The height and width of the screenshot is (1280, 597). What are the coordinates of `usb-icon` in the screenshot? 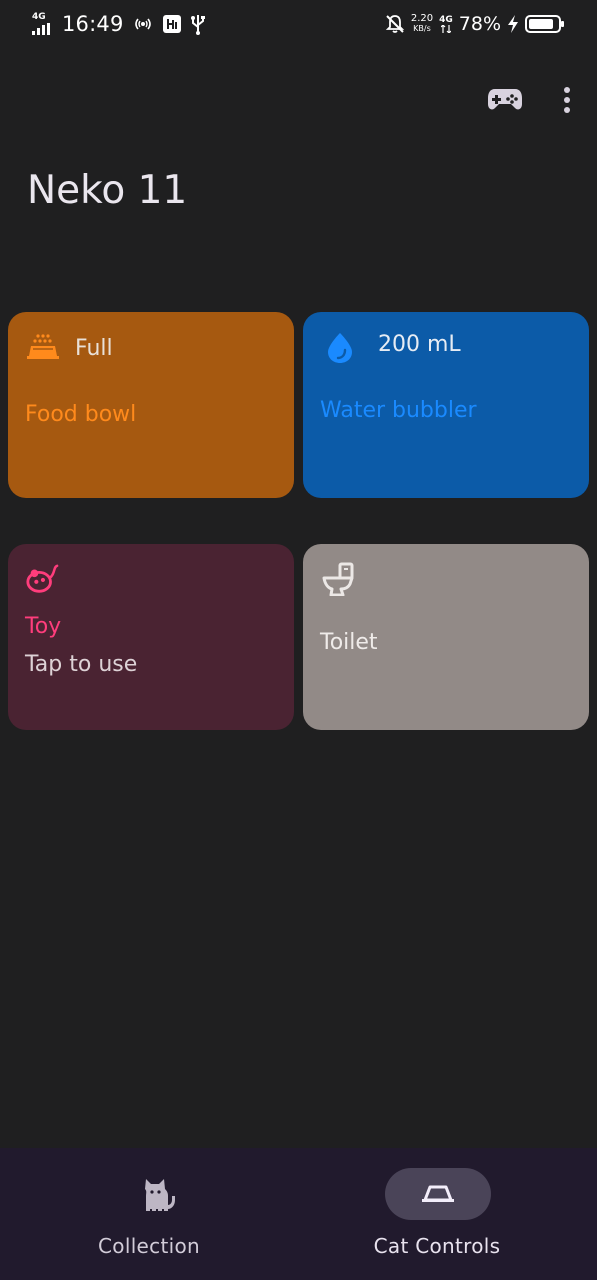 It's located at (197, 25).